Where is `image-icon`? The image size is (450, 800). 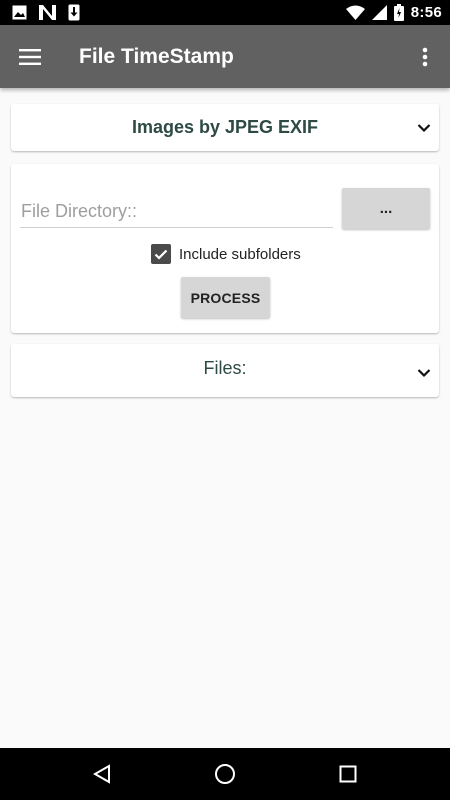
image-icon is located at coordinates (19, 12).